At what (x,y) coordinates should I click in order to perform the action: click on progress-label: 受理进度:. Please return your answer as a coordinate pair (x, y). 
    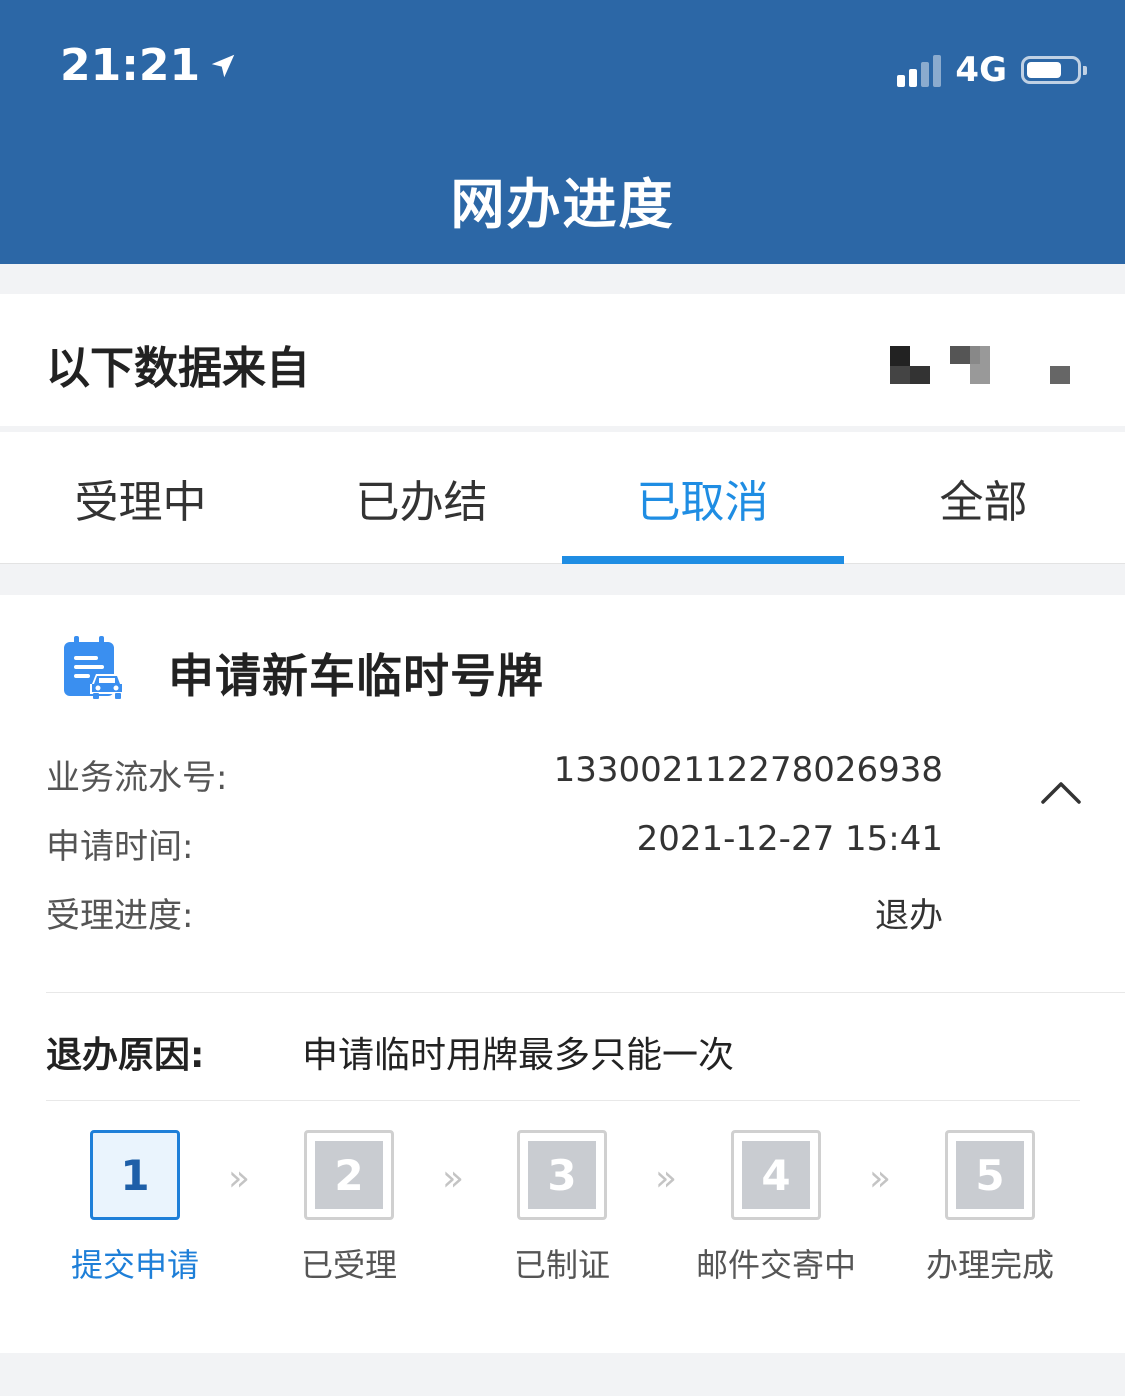
    Looking at the image, I should click on (120, 916).